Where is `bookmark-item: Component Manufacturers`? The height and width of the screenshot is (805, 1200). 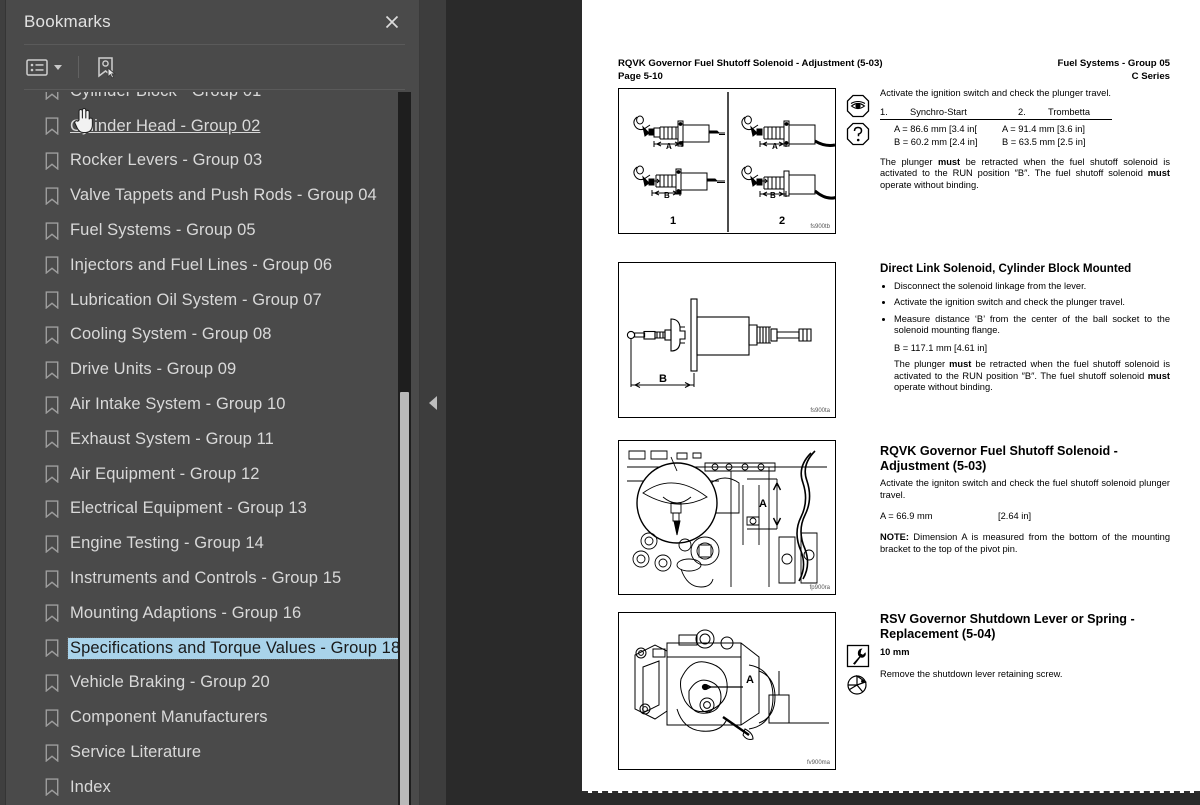
bookmark-item: Component Manufacturers is located at coordinates (200, 717).